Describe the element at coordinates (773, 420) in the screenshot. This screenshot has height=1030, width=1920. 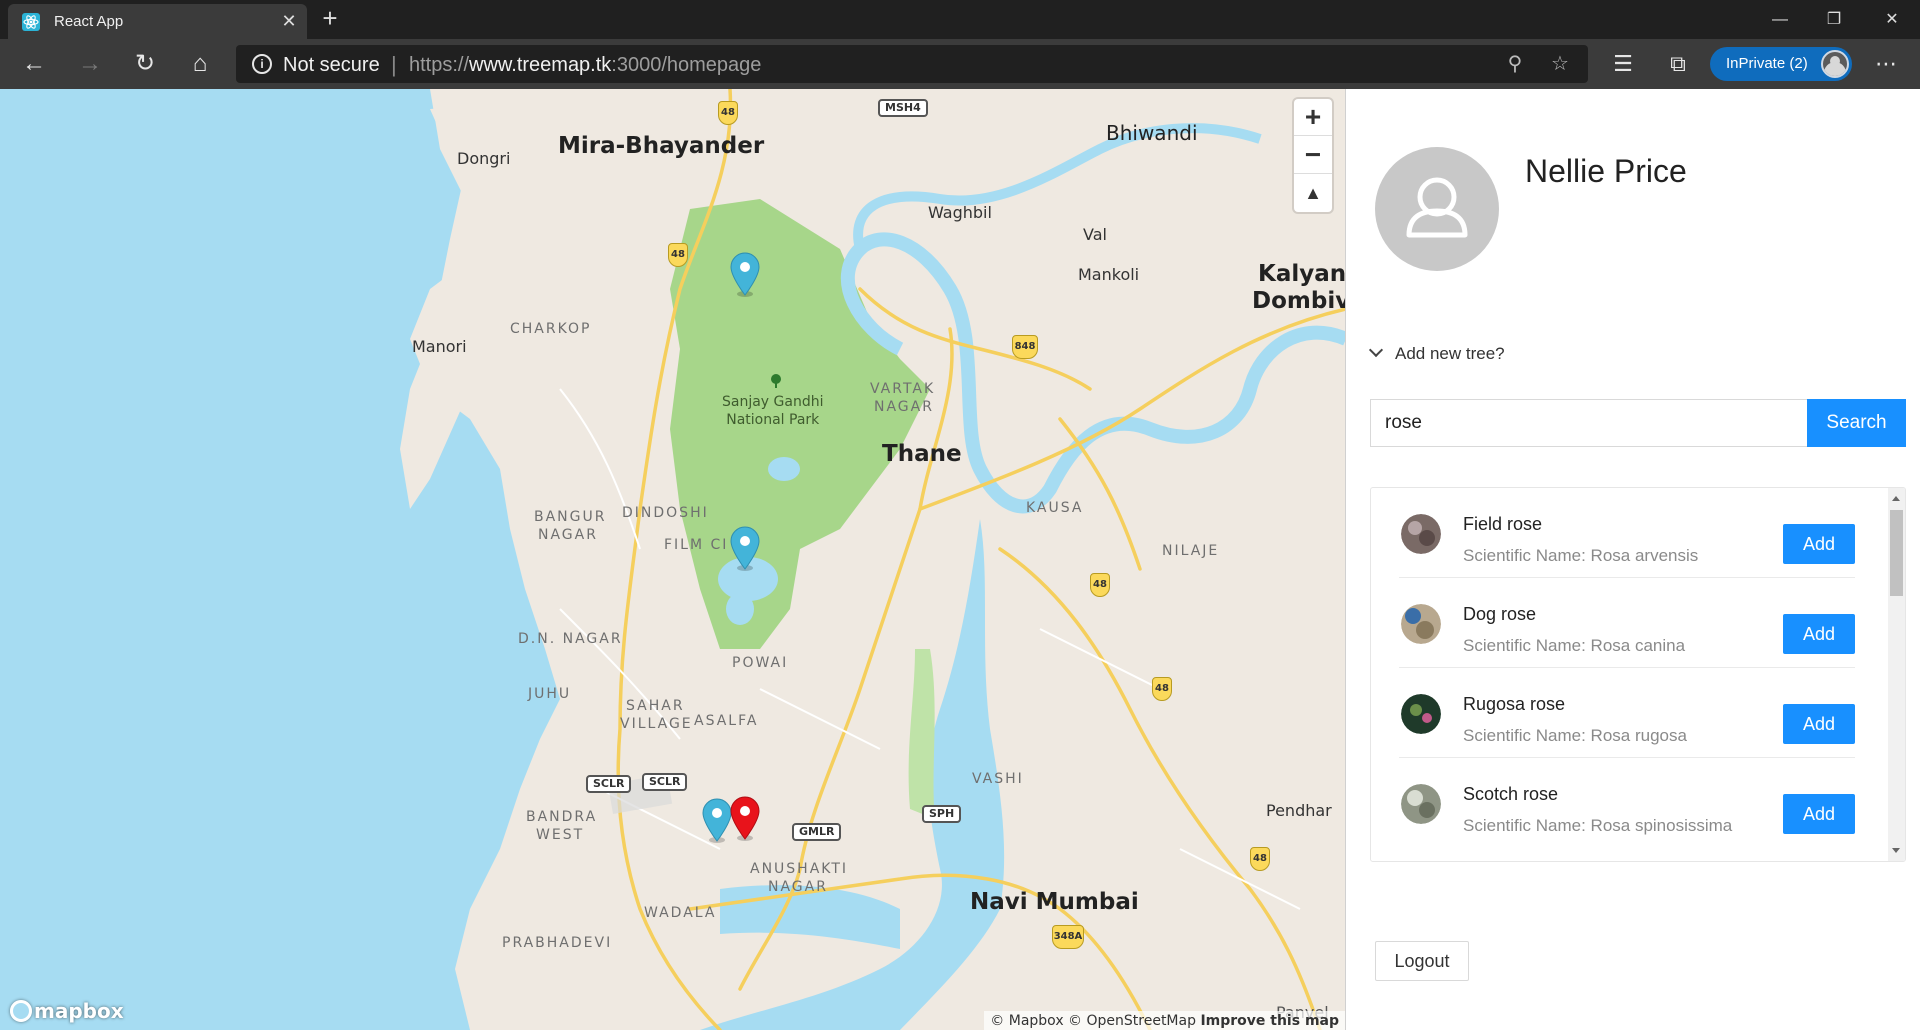
I see `place-sgnp-line2: National Park` at that location.